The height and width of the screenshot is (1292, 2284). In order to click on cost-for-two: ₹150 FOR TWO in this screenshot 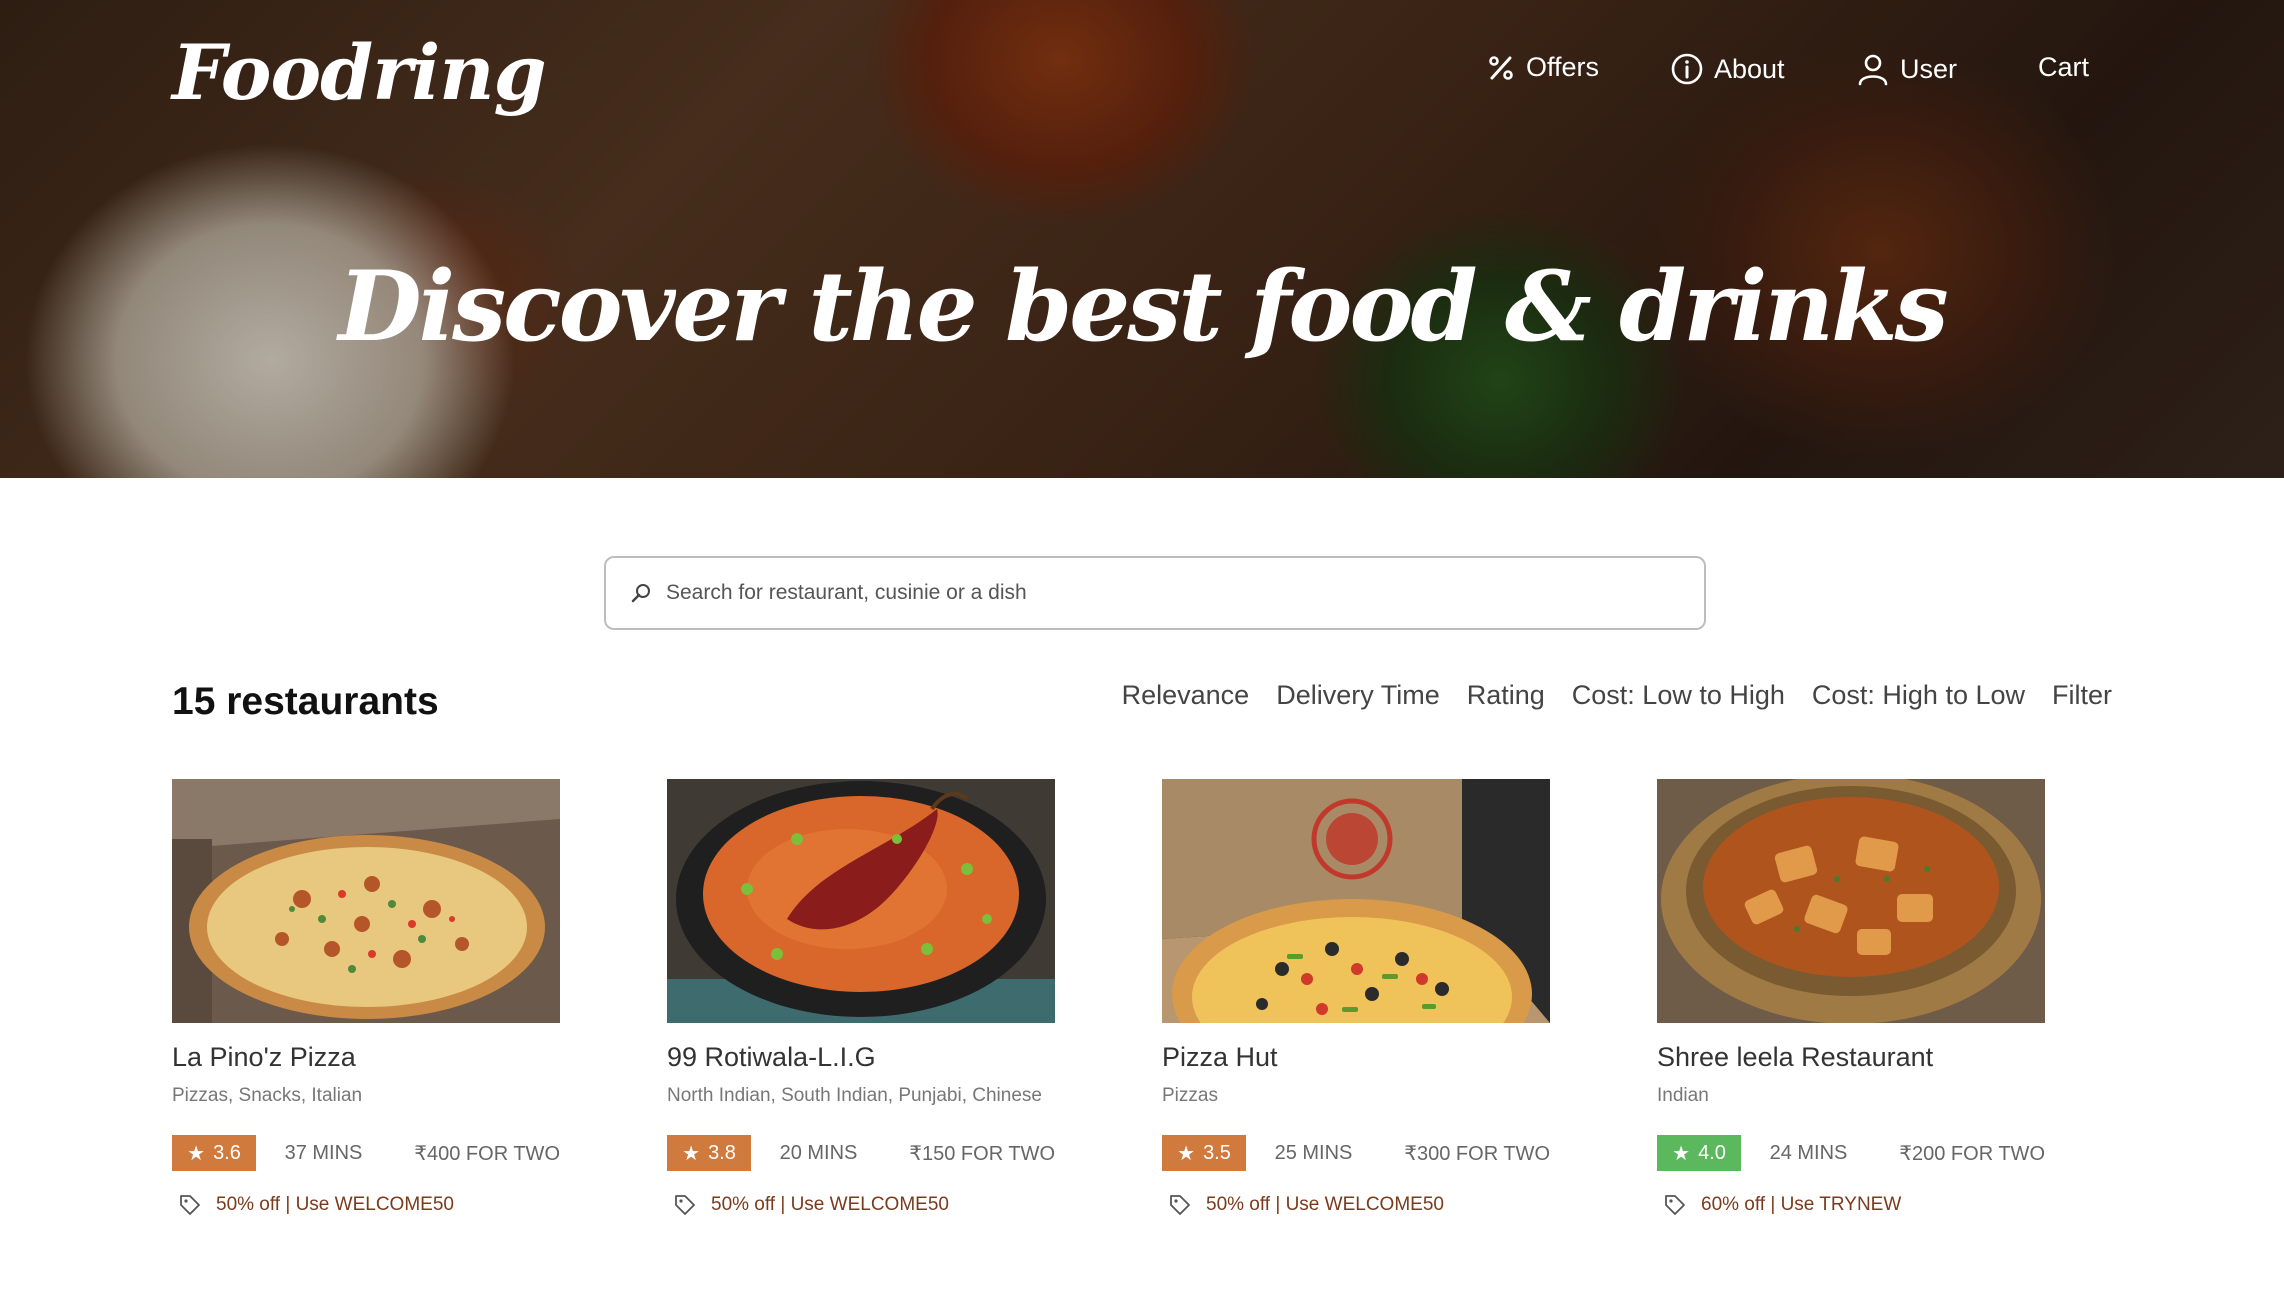, I will do `click(982, 1153)`.